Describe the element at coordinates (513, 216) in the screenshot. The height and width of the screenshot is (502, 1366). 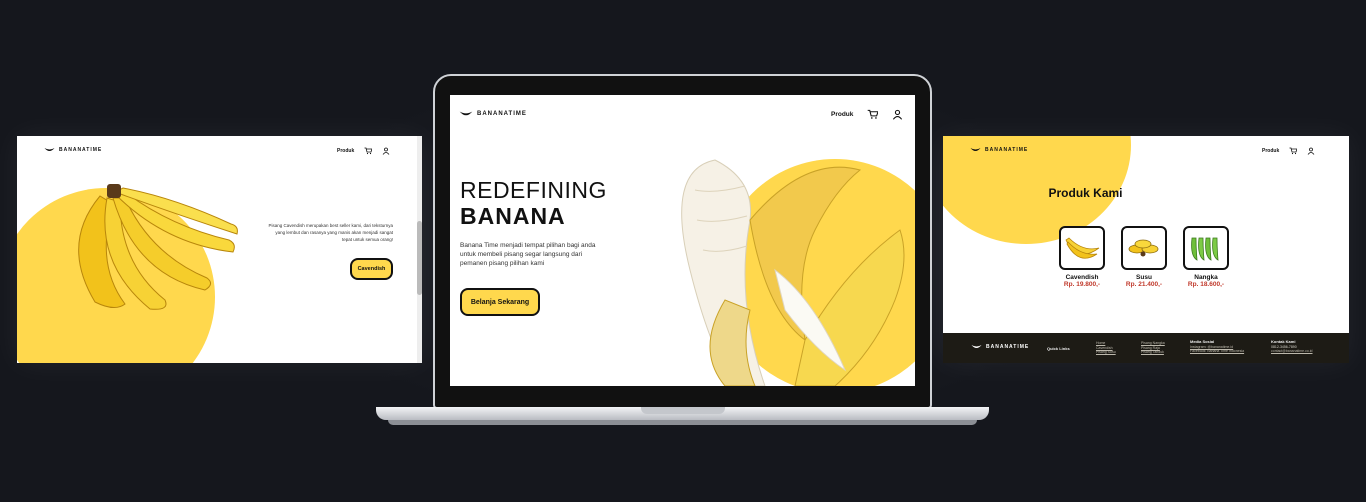
I see `hero-title-line2: BANANA` at that location.